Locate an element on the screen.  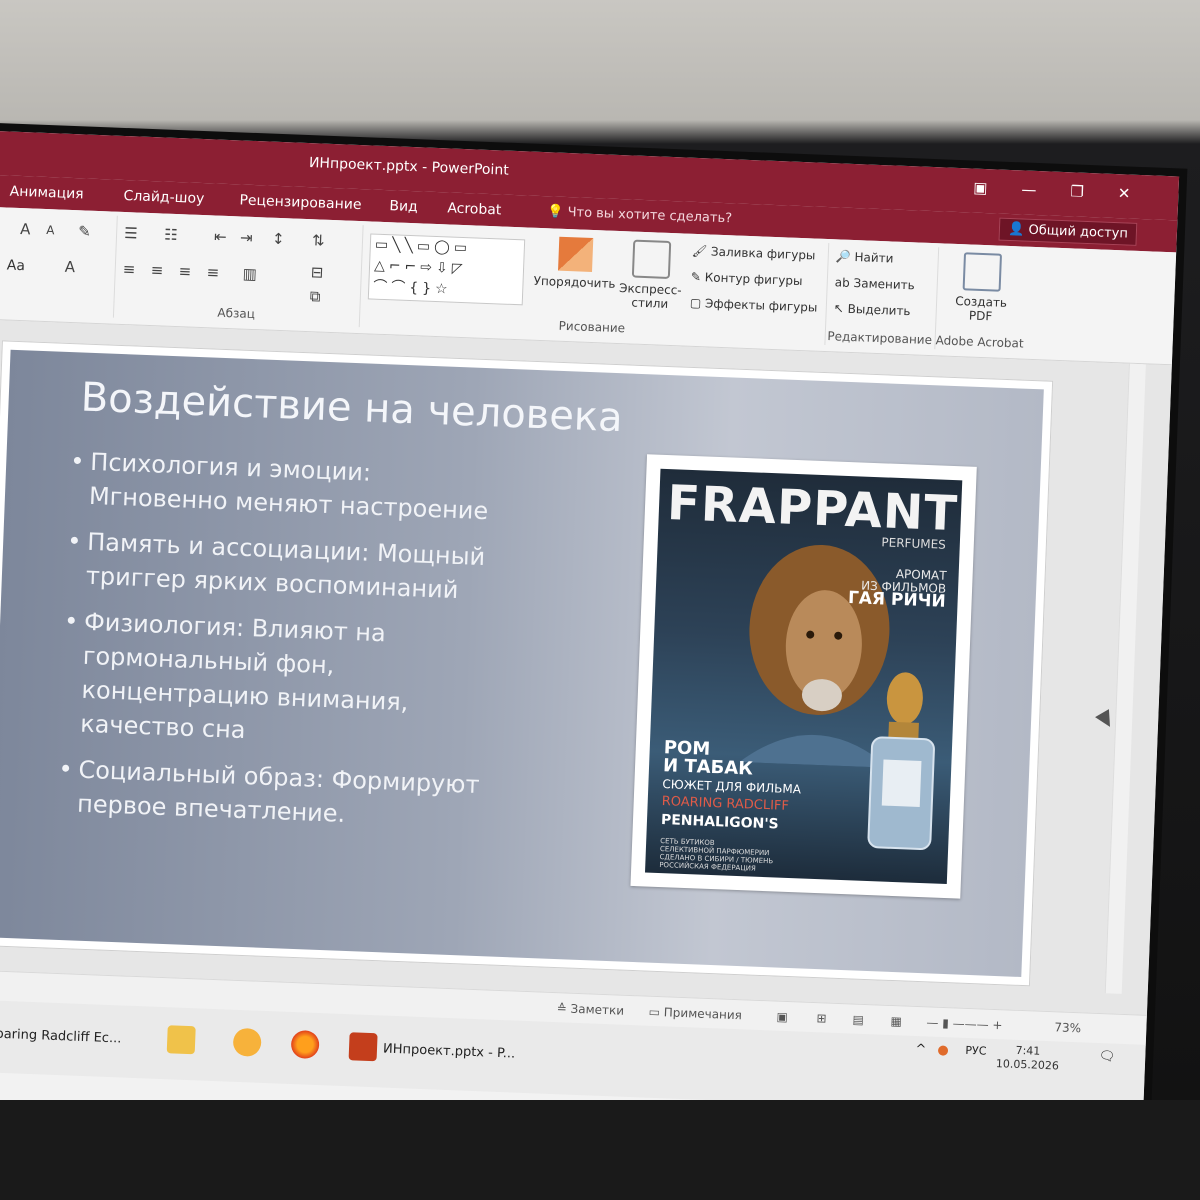
clear-format-icon: ✎ is located at coordinates (84, 231).